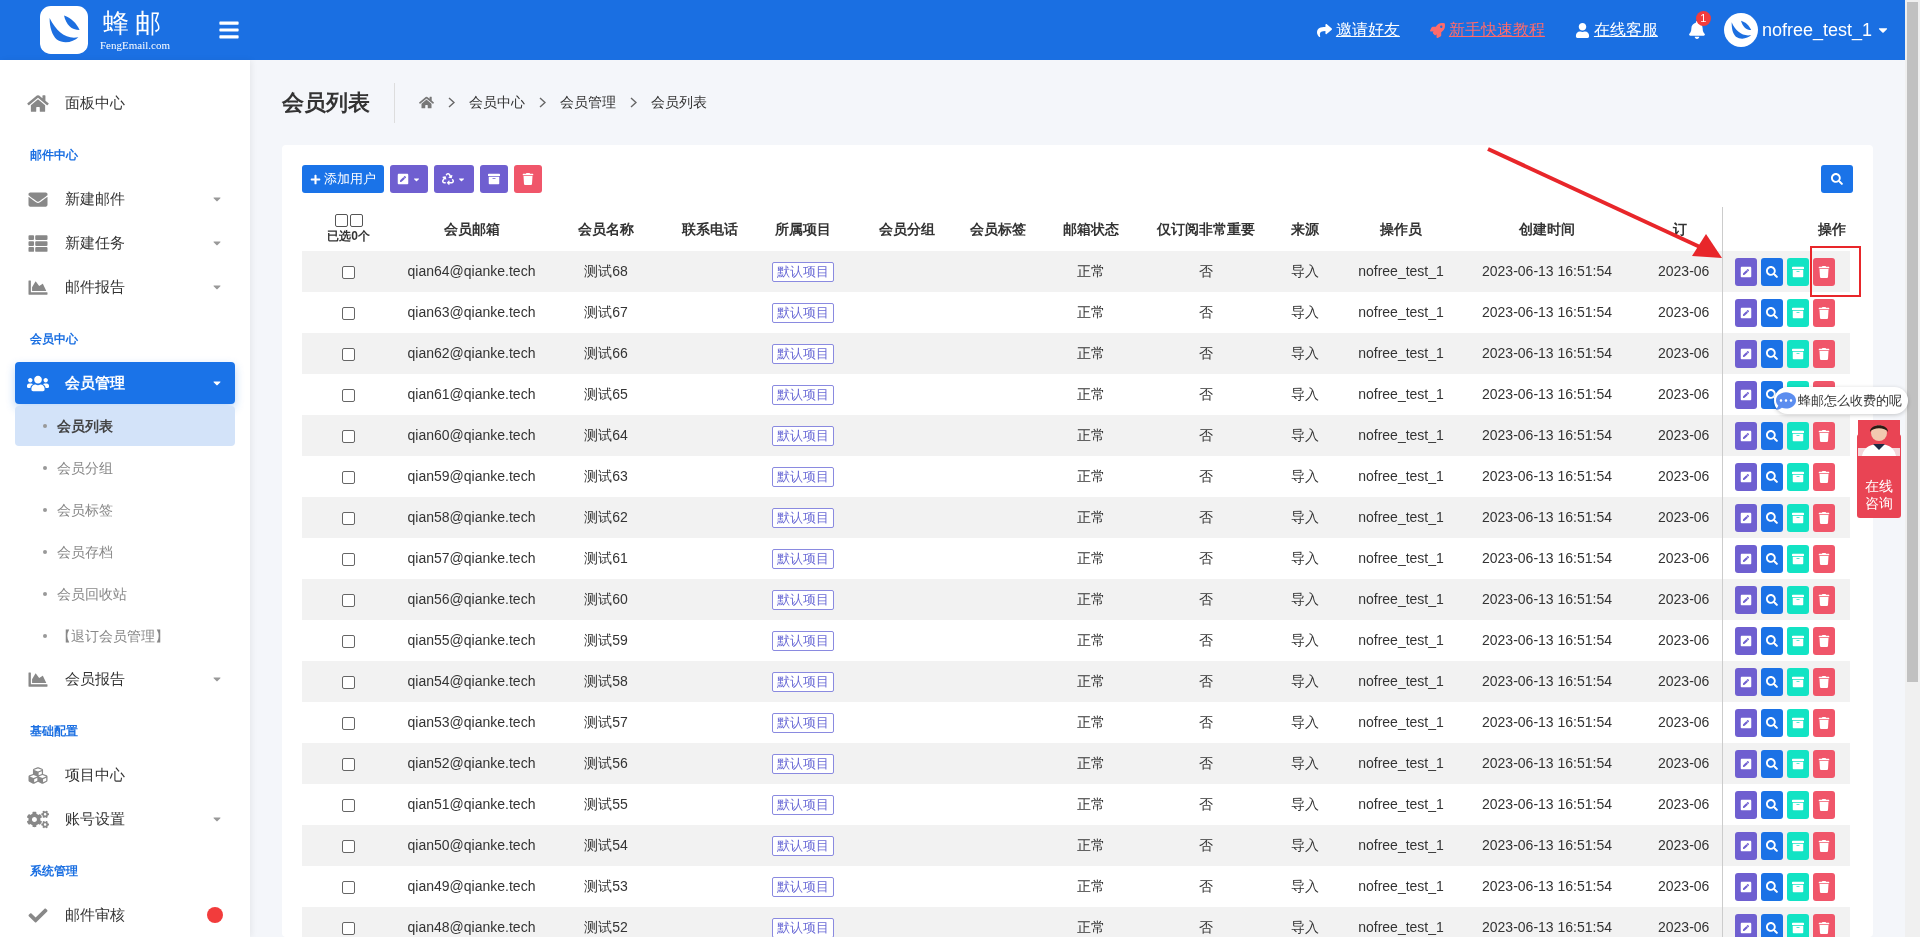 The image size is (1920, 937). Describe the element at coordinates (606, 476) in the screenshot. I see `table-cell: 测试63` at that location.